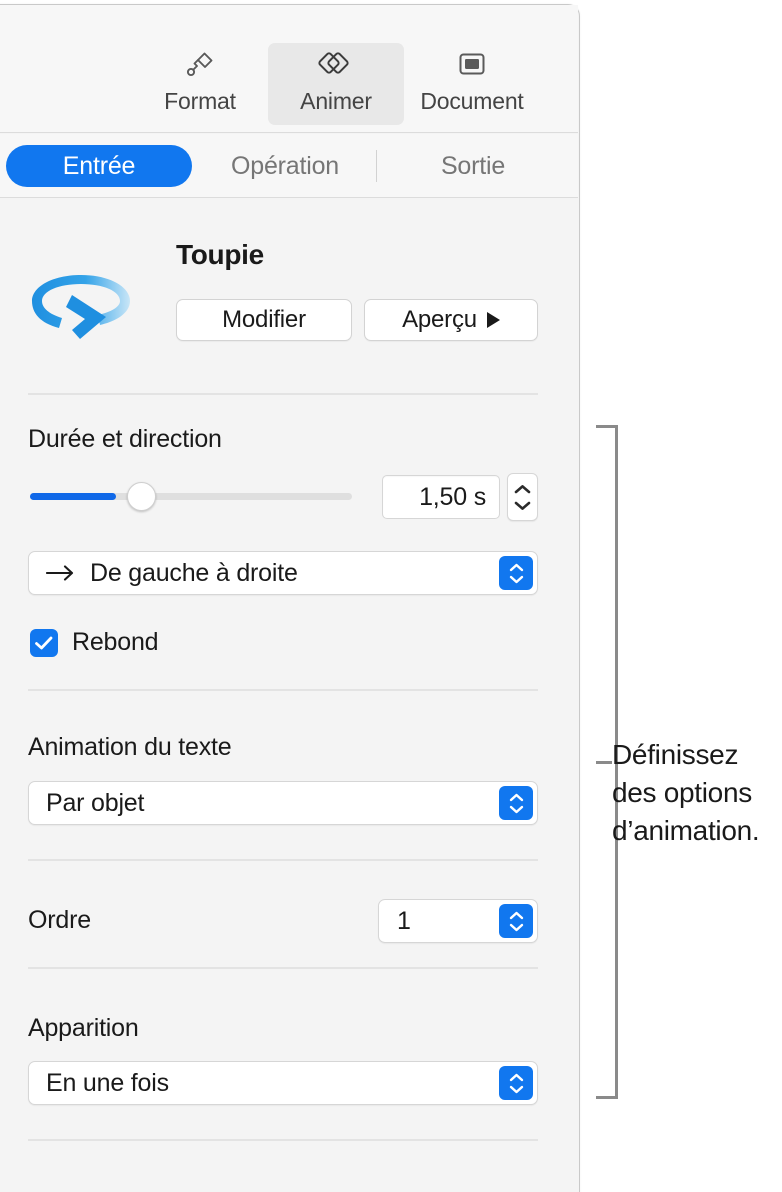 The width and height of the screenshot is (782, 1192). I want to click on duration-section-label: Durée et direction, so click(125, 439).